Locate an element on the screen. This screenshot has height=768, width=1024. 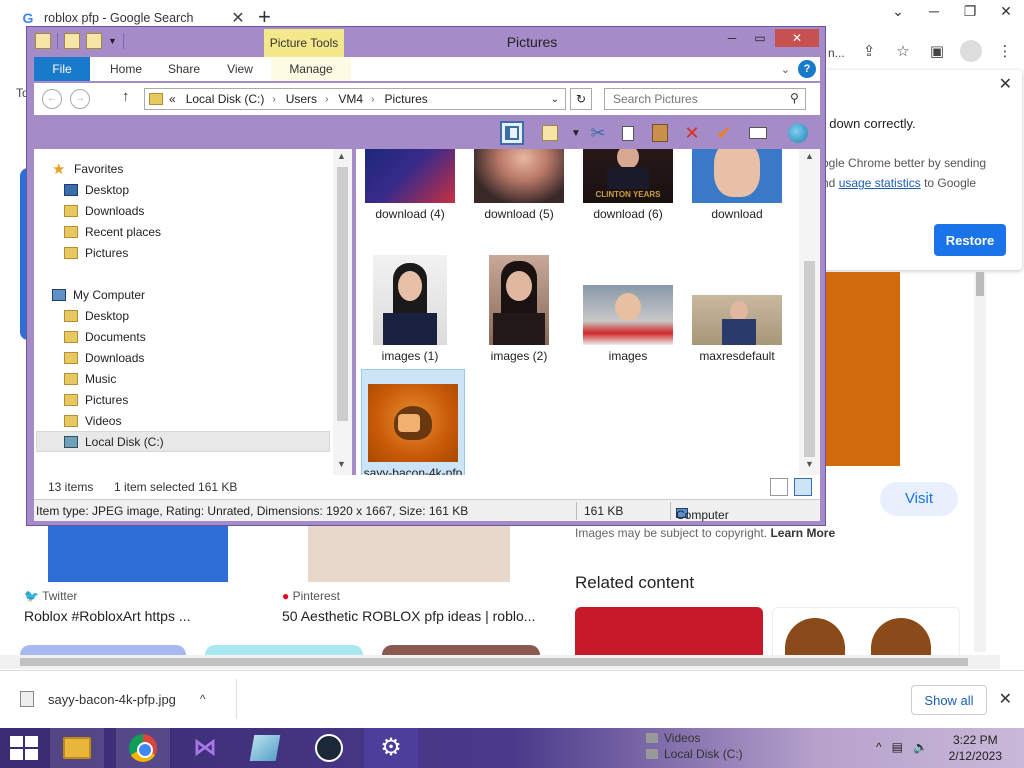
forward-icon: → is located at coordinates (80, 99).